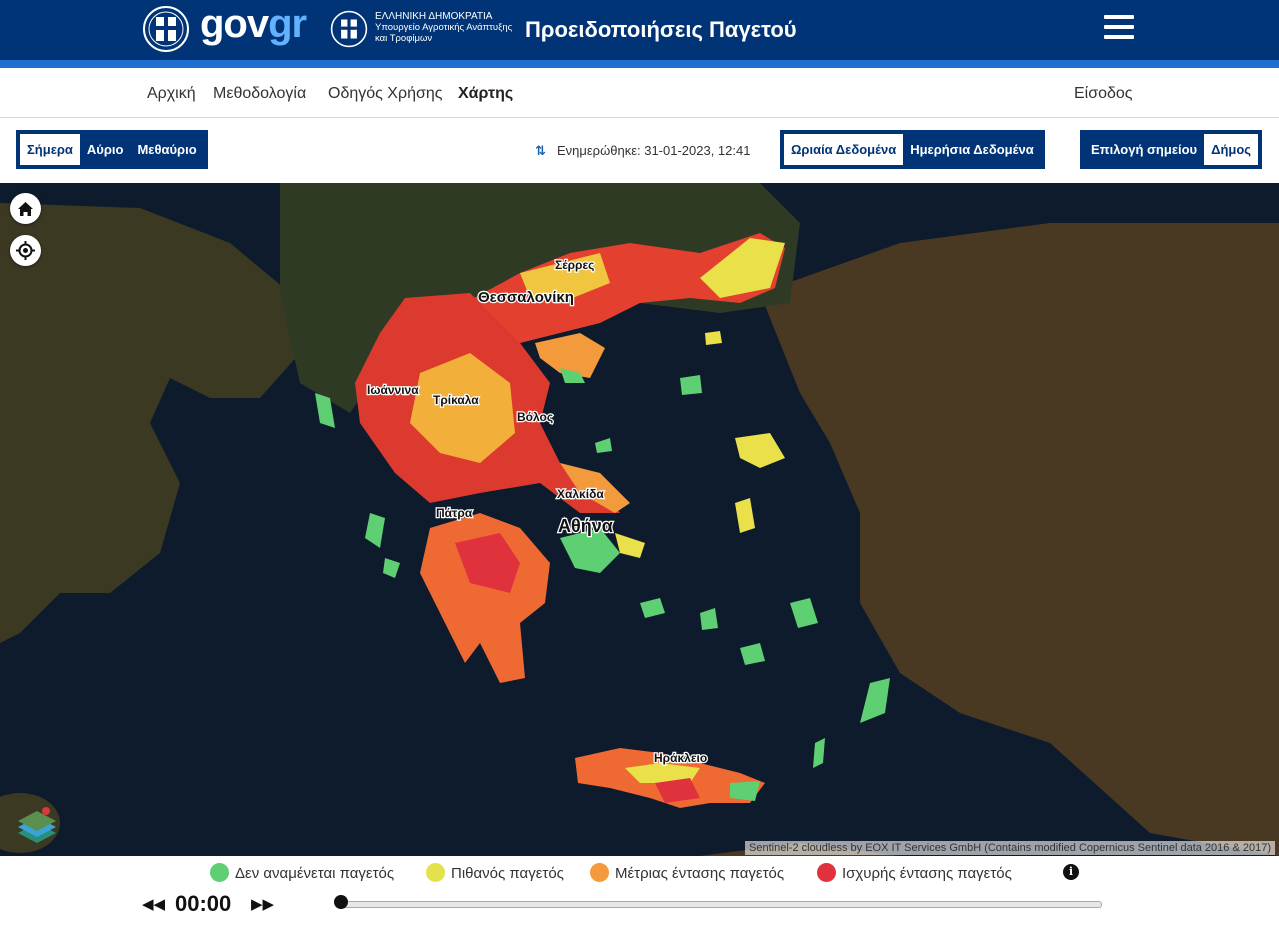 This screenshot has width=1279, height=926. I want to click on time-player: ◀◀ 00:00 ▶▶, so click(639, 906).